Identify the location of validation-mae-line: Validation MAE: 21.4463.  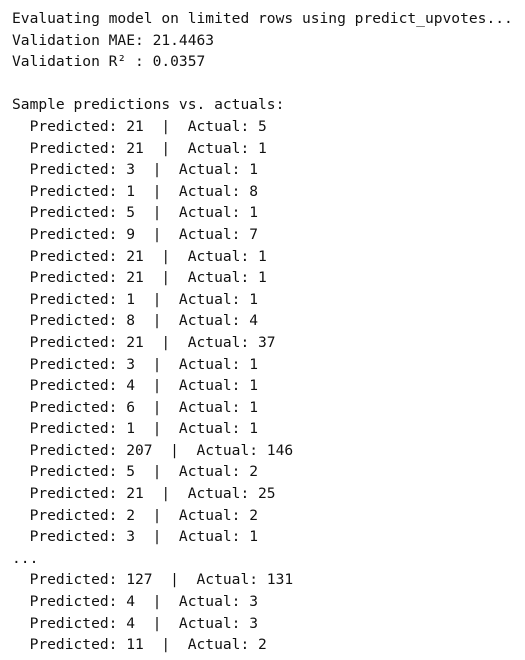
(113, 40).